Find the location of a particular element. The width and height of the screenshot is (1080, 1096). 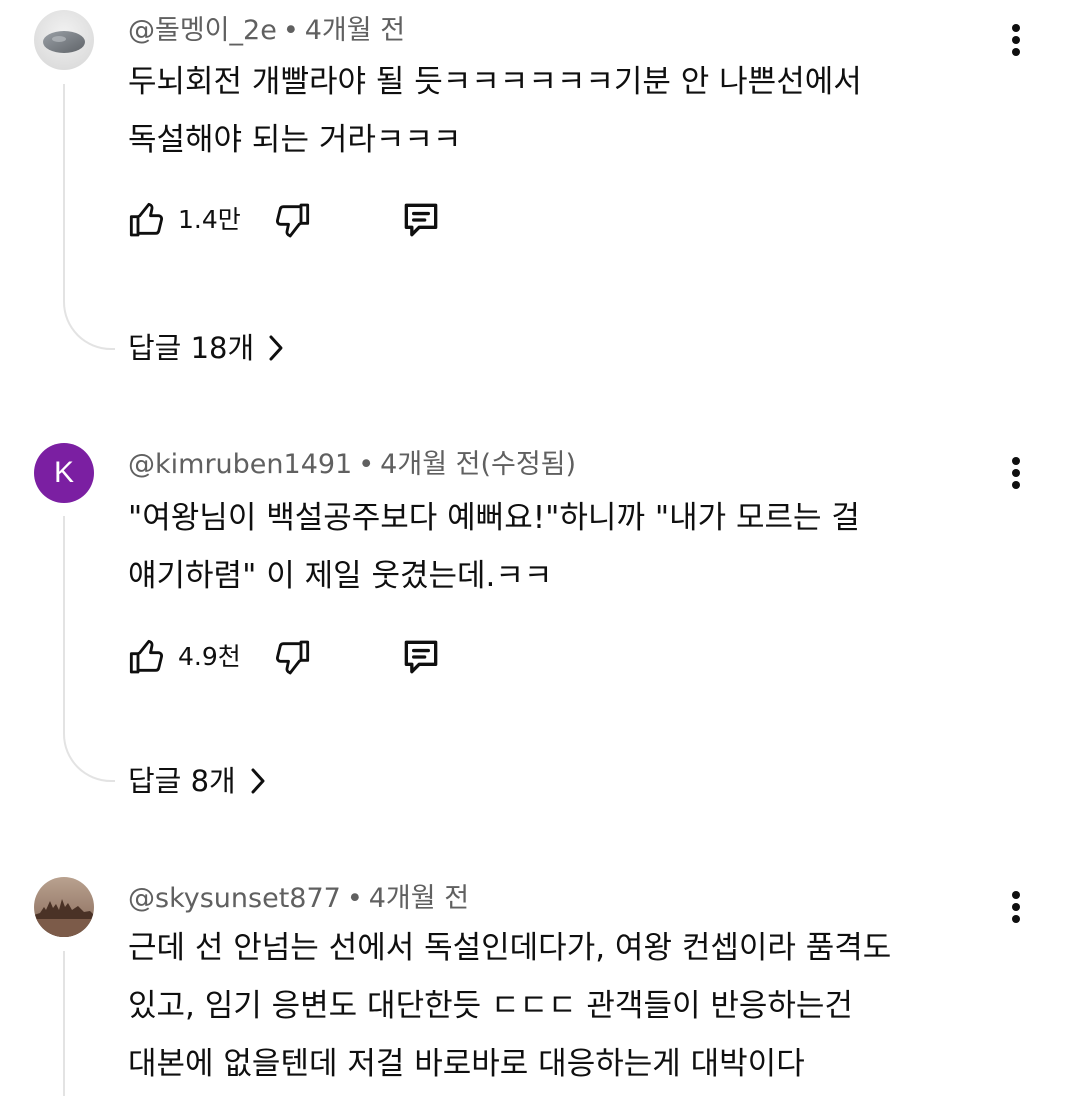

comment-text-line: 대본에 없을텐데 저걸 바로바로 대응하는게 대박이다 is located at coordinates (466, 1064).